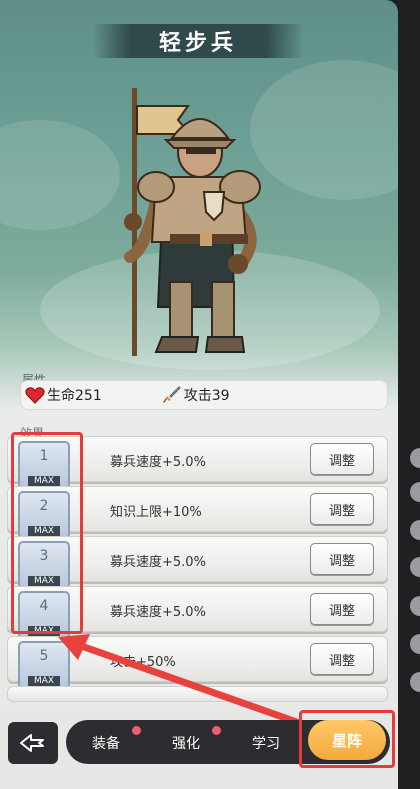 The height and width of the screenshot is (789, 420). I want to click on highlight-box-star-tab, so click(347, 739).